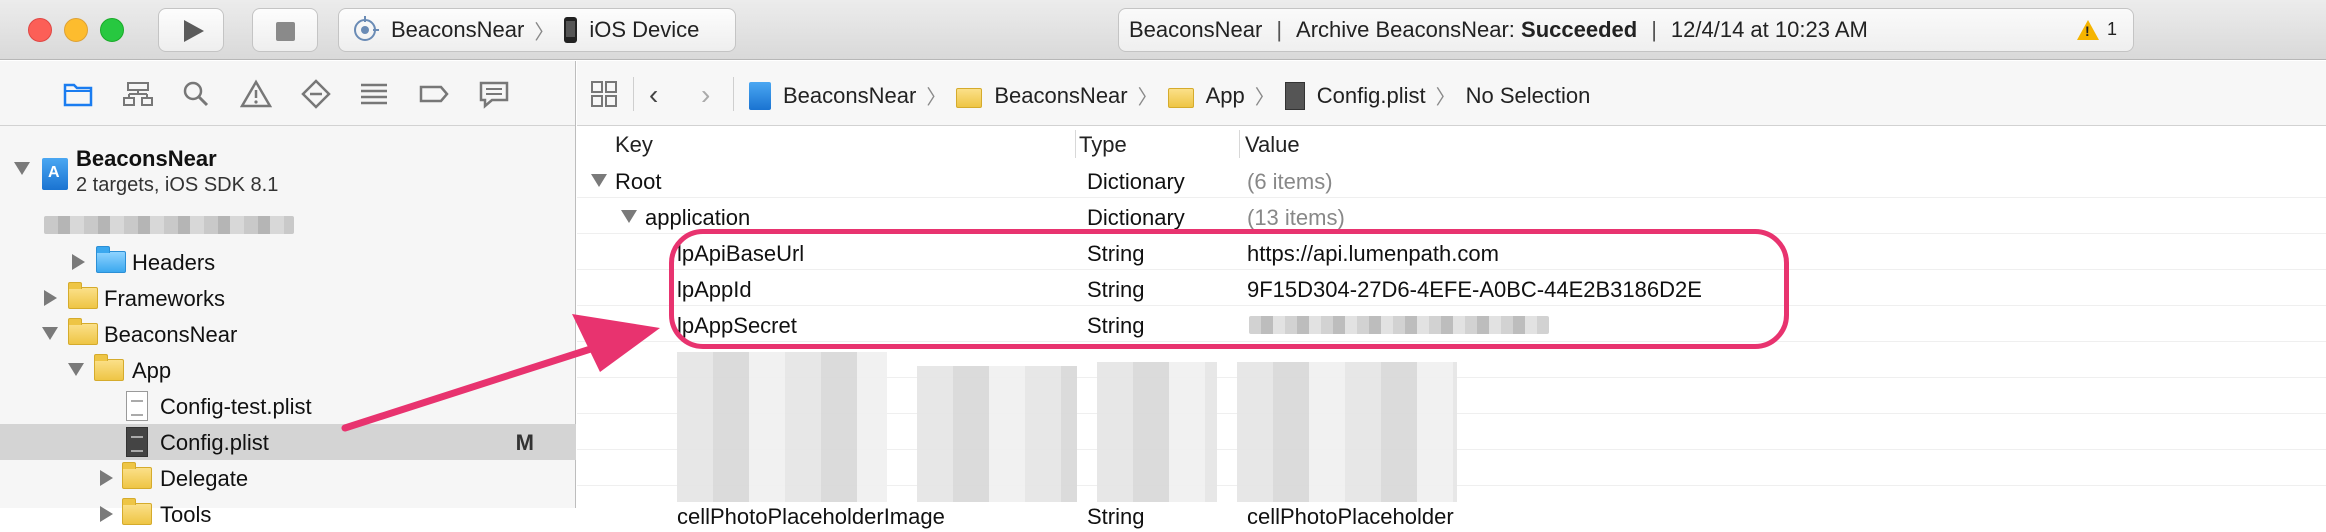 This screenshot has width=2326, height=532. Describe the element at coordinates (40, 30) in the screenshot. I see `close-window-button` at that location.